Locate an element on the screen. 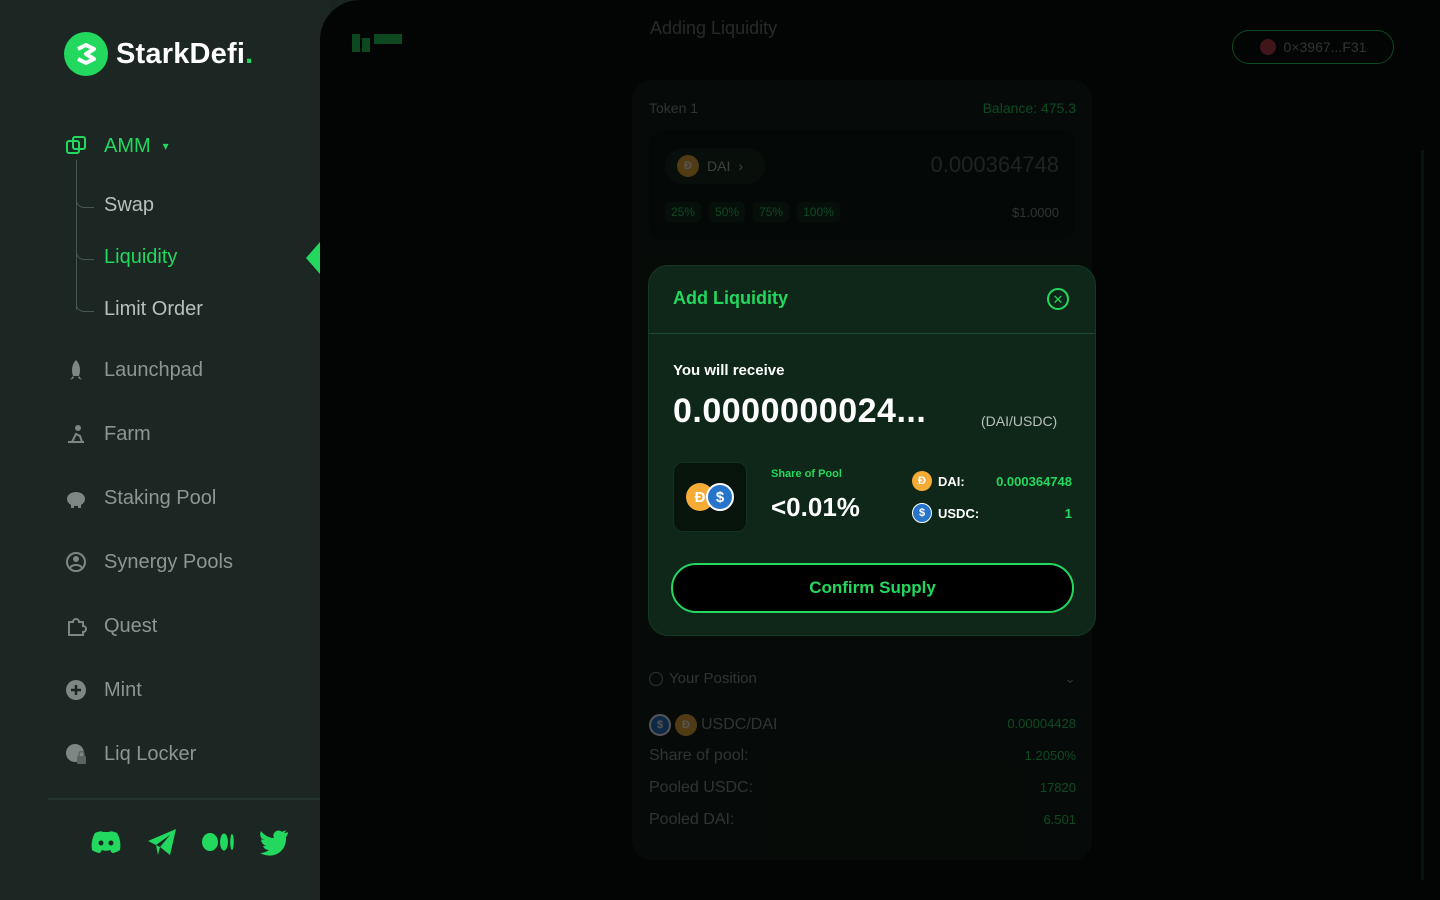 Image resolution: width=1440 pixels, height=900 pixels. nav-farm-label: Farm is located at coordinates (127, 433).